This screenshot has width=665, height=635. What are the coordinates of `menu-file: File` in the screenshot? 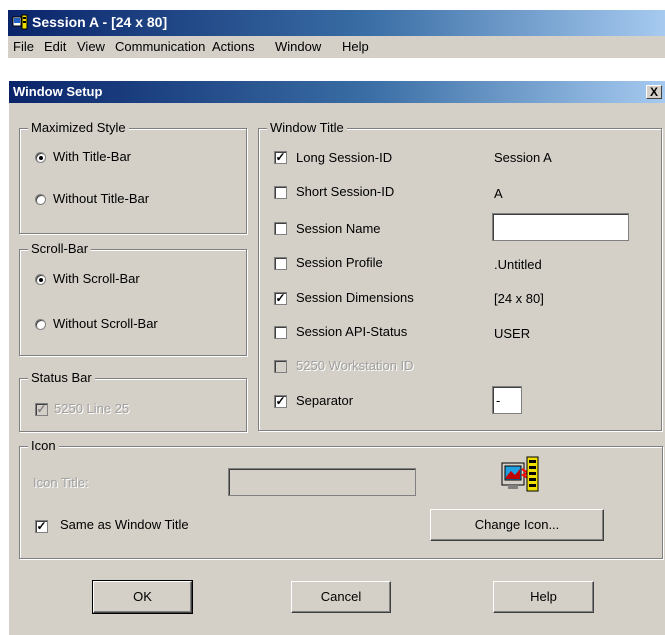 It's located at (23, 46).